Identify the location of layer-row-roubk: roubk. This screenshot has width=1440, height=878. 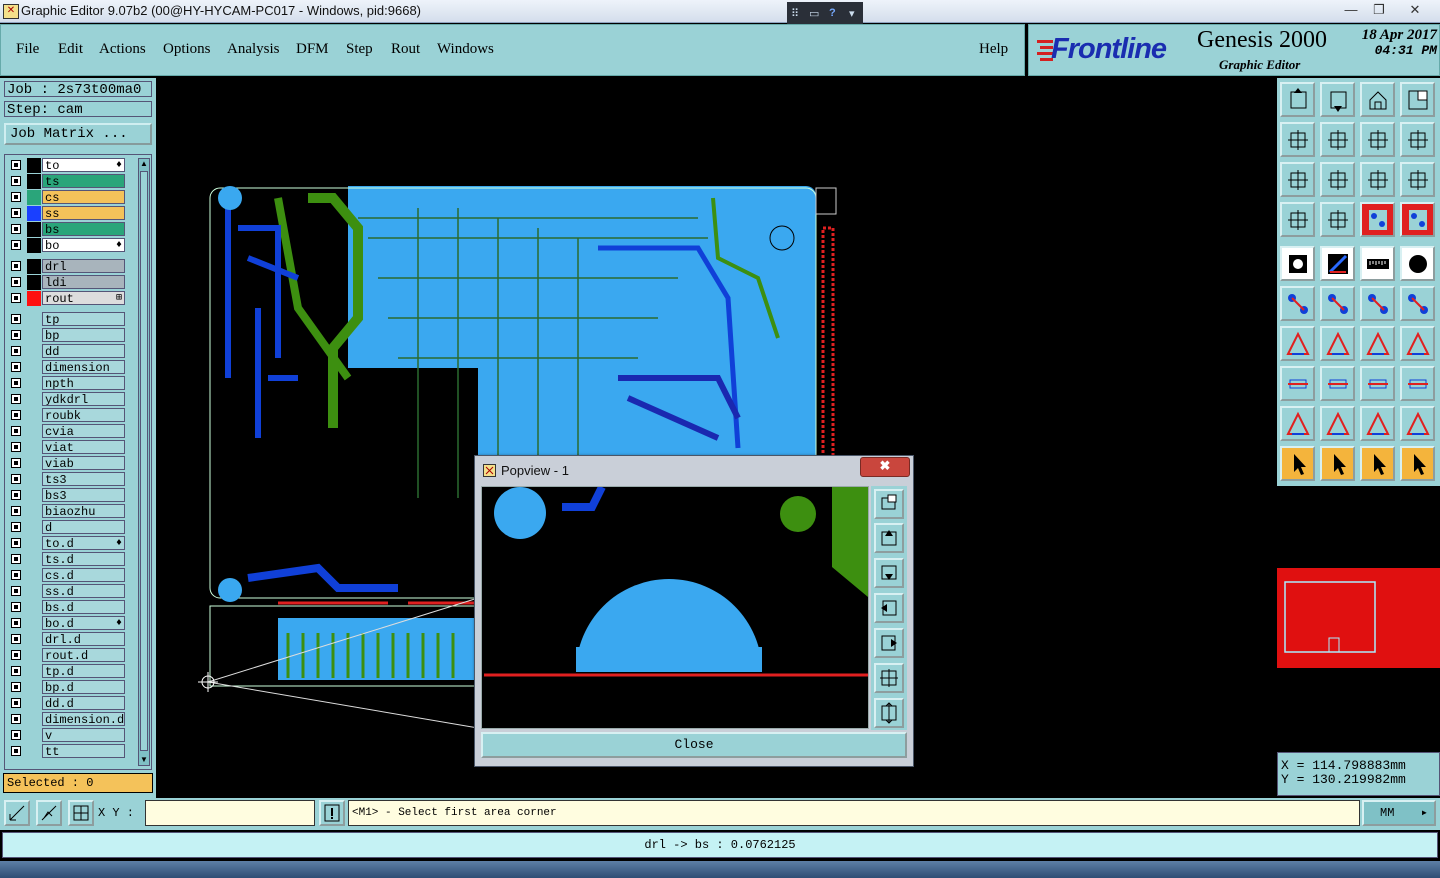
(67, 415).